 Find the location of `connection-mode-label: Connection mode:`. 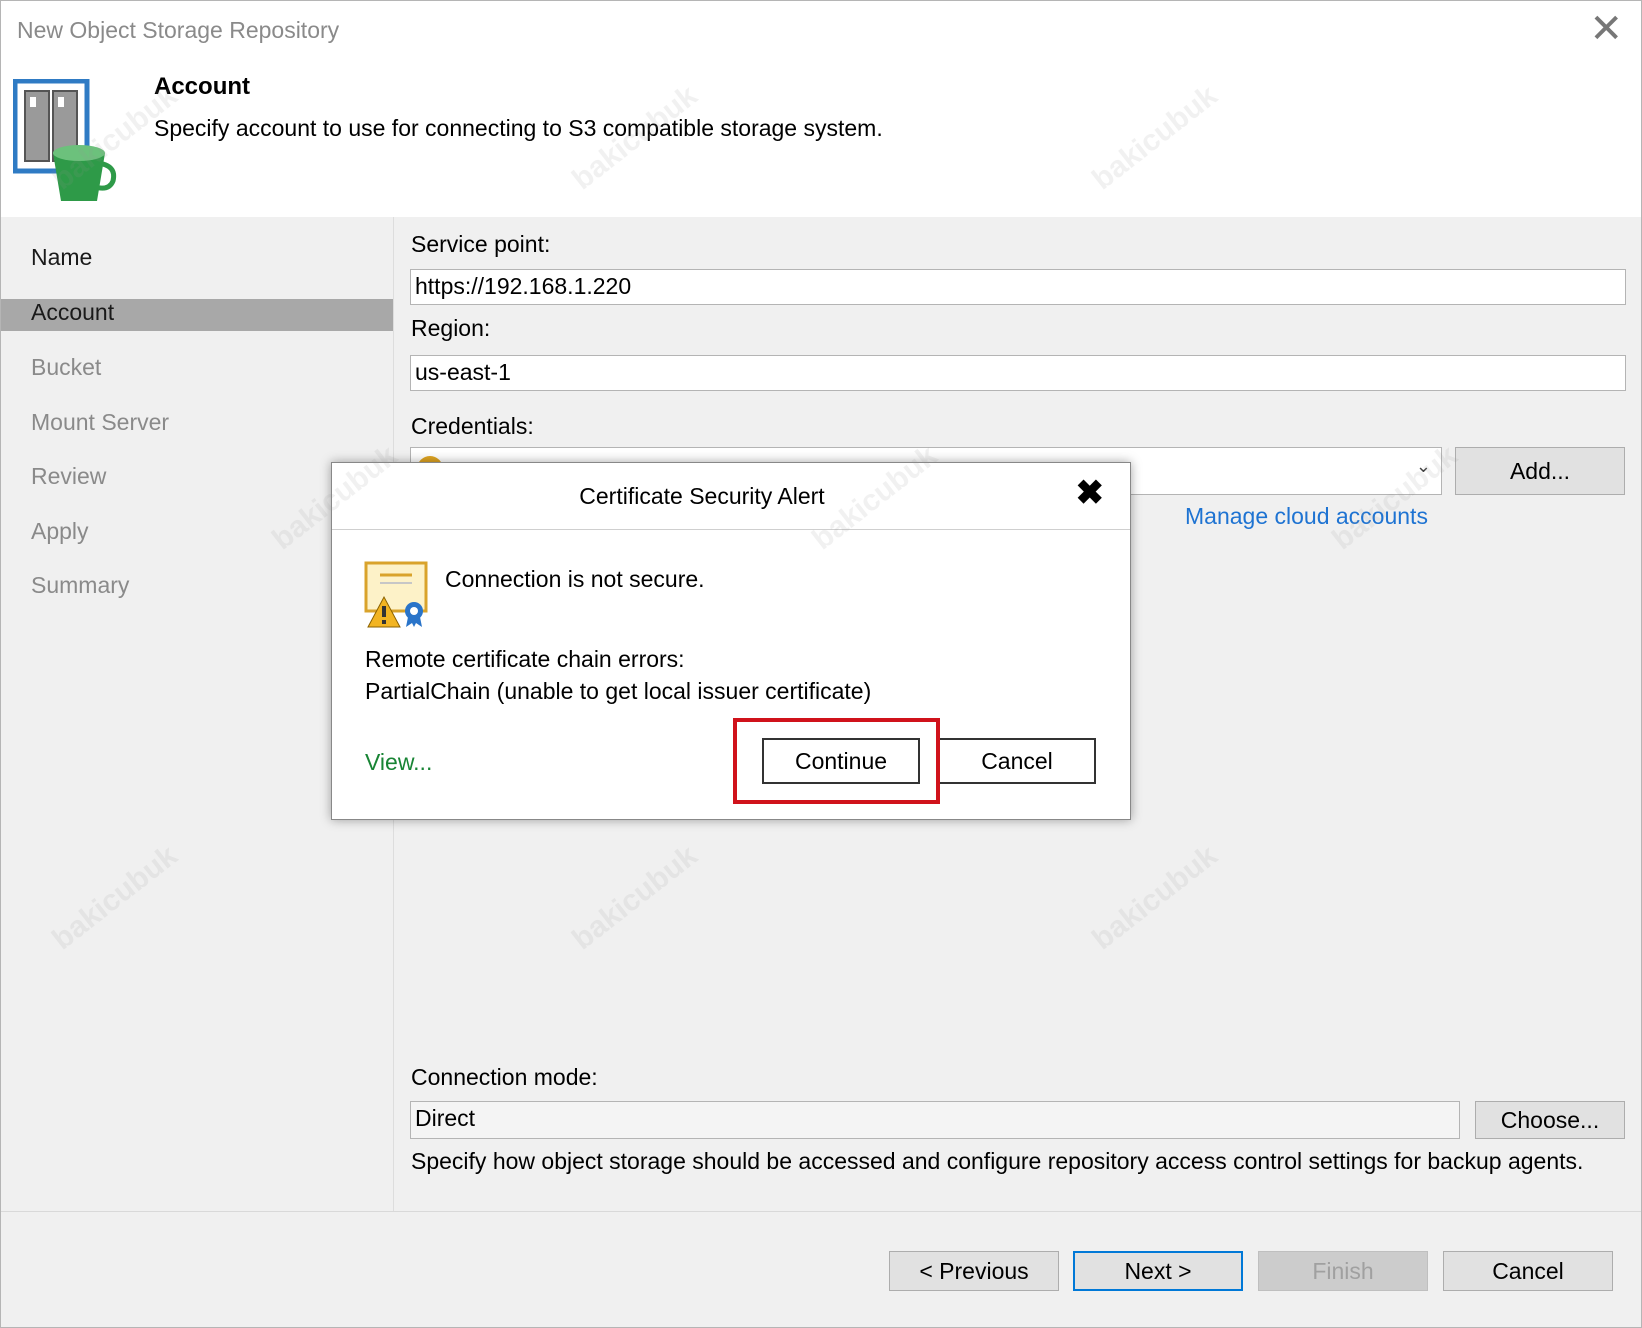

connection-mode-label: Connection mode: is located at coordinates (504, 1077).